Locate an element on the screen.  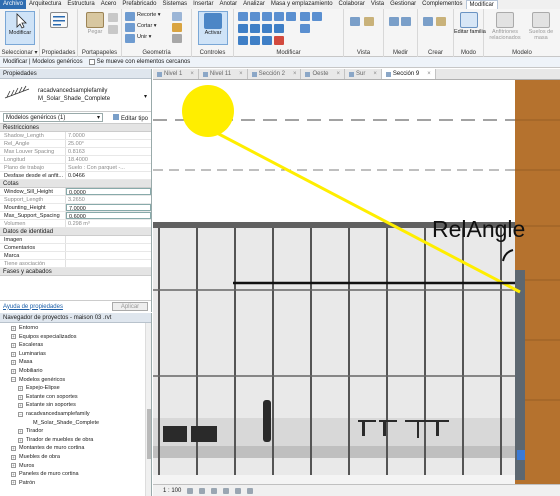
cope-icon is located at coordinates (130, 16).